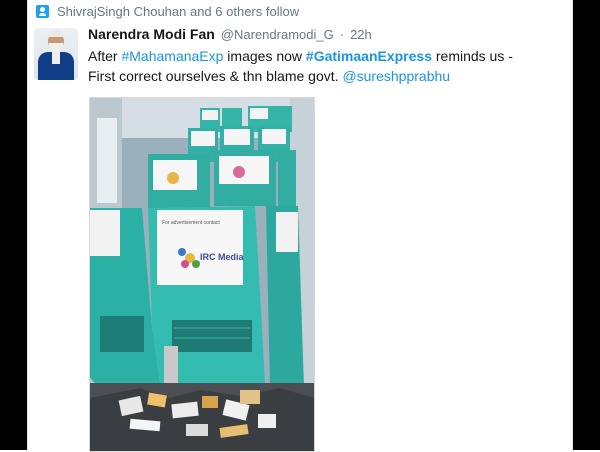 The width and height of the screenshot is (600, 452). Describe the element at coordinates (107, 160) in the screenshot. I see `window` at that location.